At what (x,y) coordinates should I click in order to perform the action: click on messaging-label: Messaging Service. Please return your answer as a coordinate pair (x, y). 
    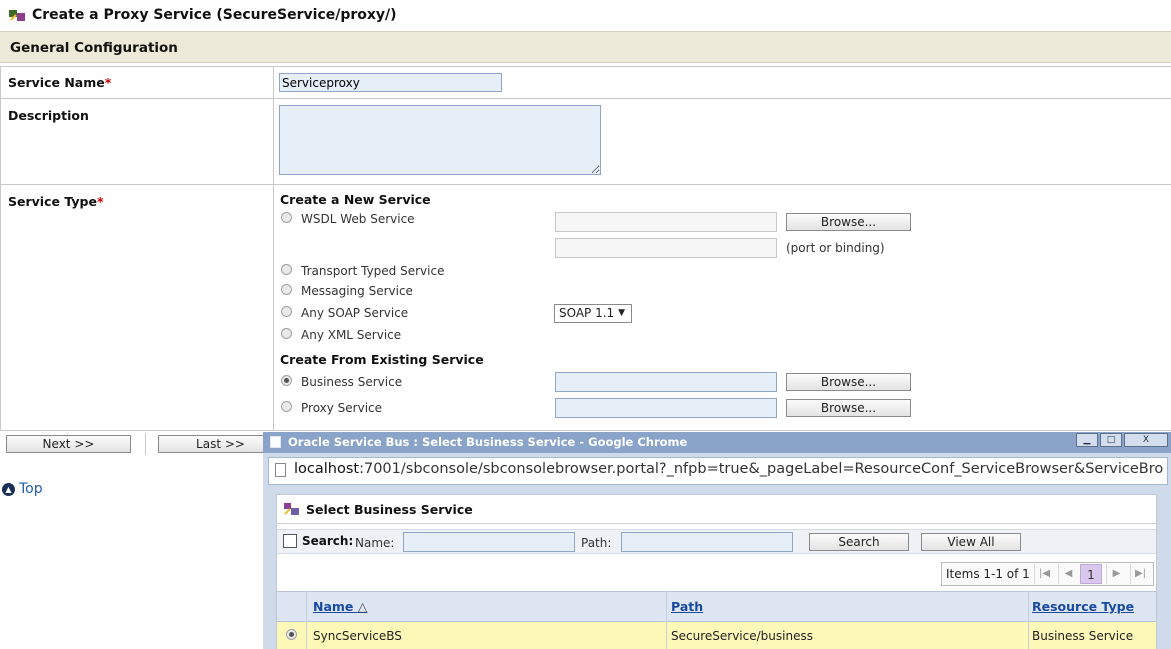
    Looking at the image, I should click on (357, 291).